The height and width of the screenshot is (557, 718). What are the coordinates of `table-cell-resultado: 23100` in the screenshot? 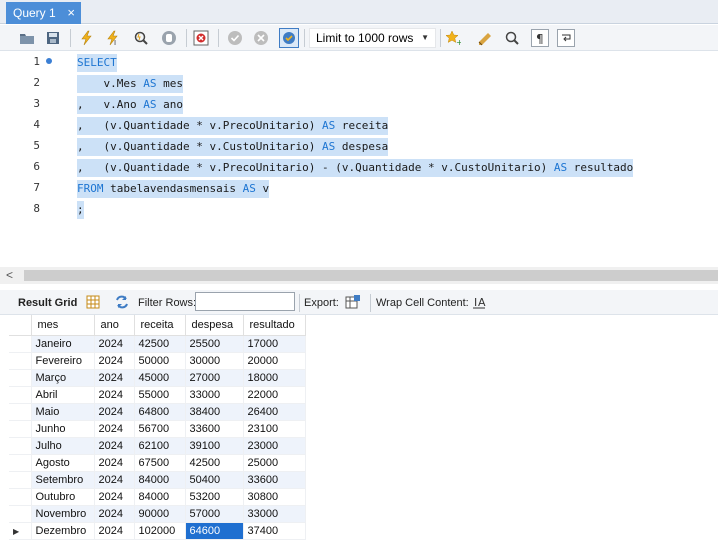 It's located at (274, 429).